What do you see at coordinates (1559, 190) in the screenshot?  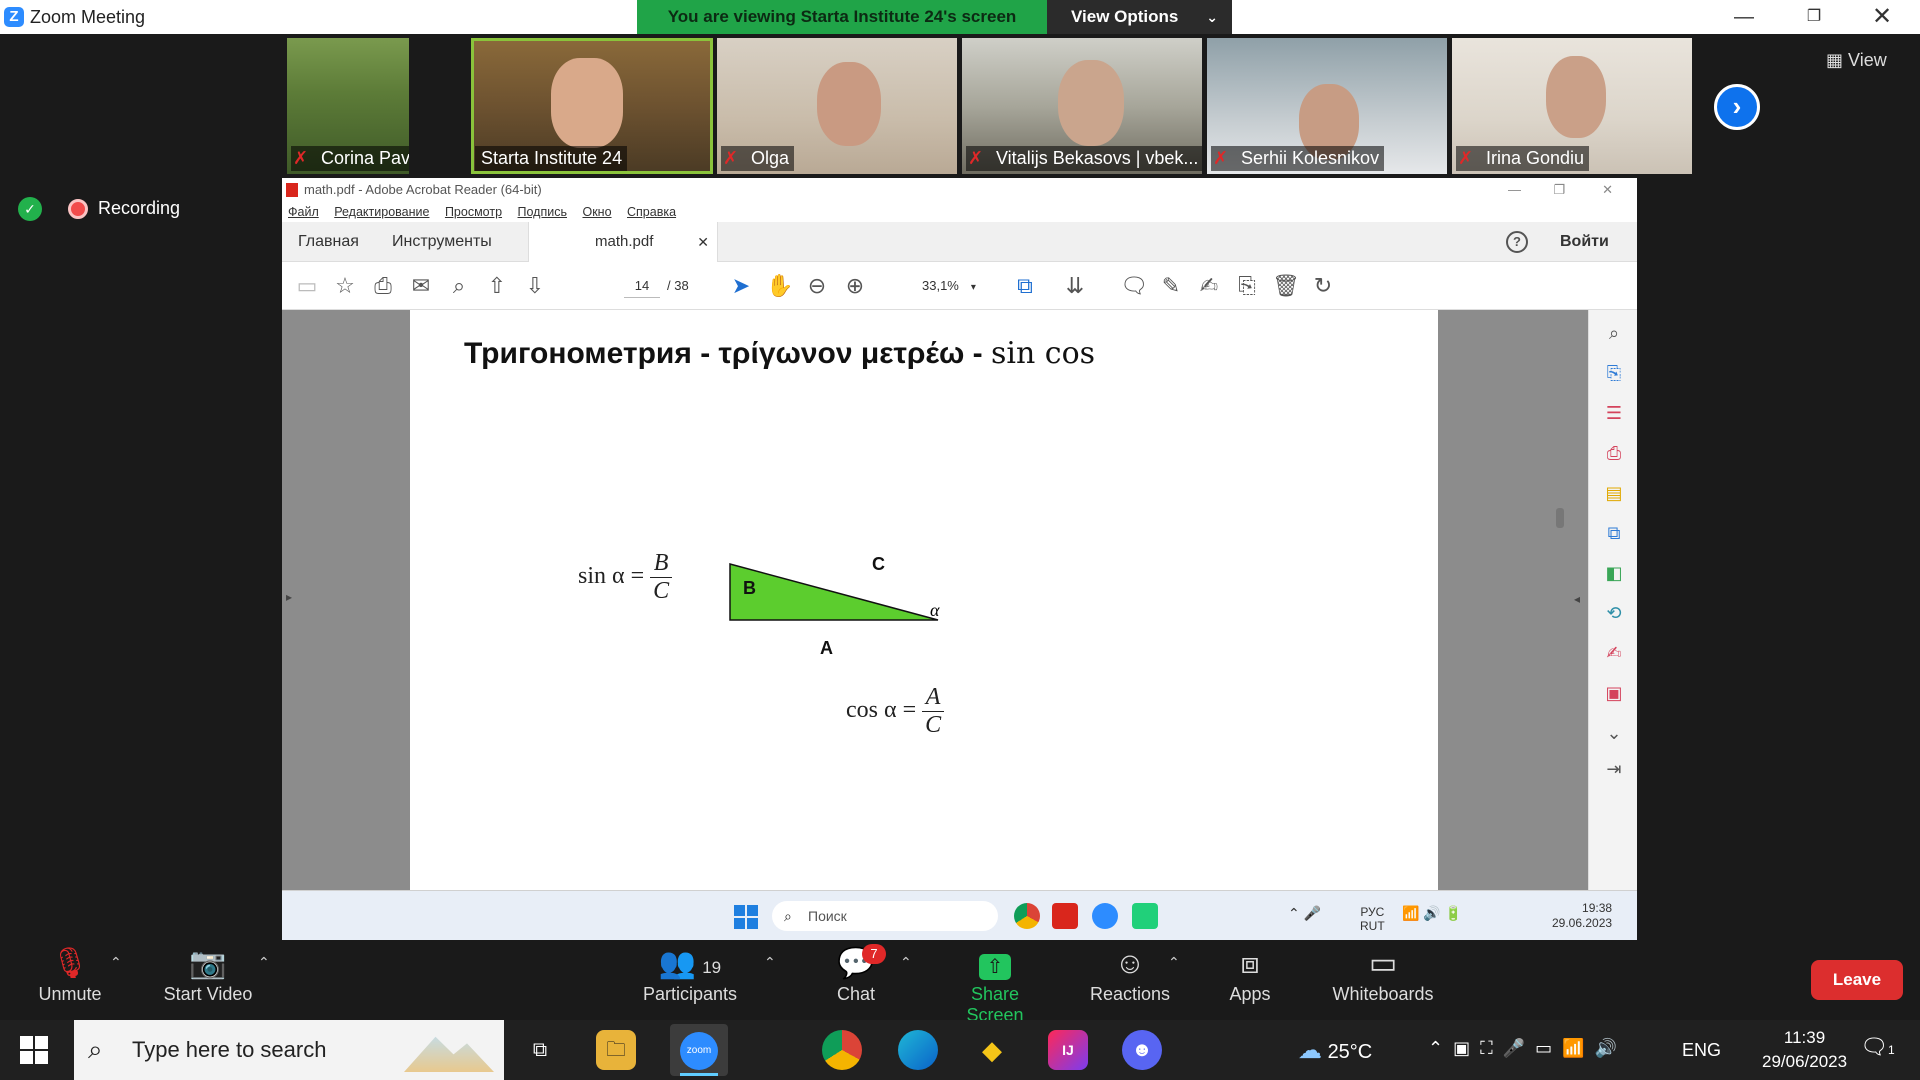 I see `restore-icon: ❐` at bounding box center [1559, 190].